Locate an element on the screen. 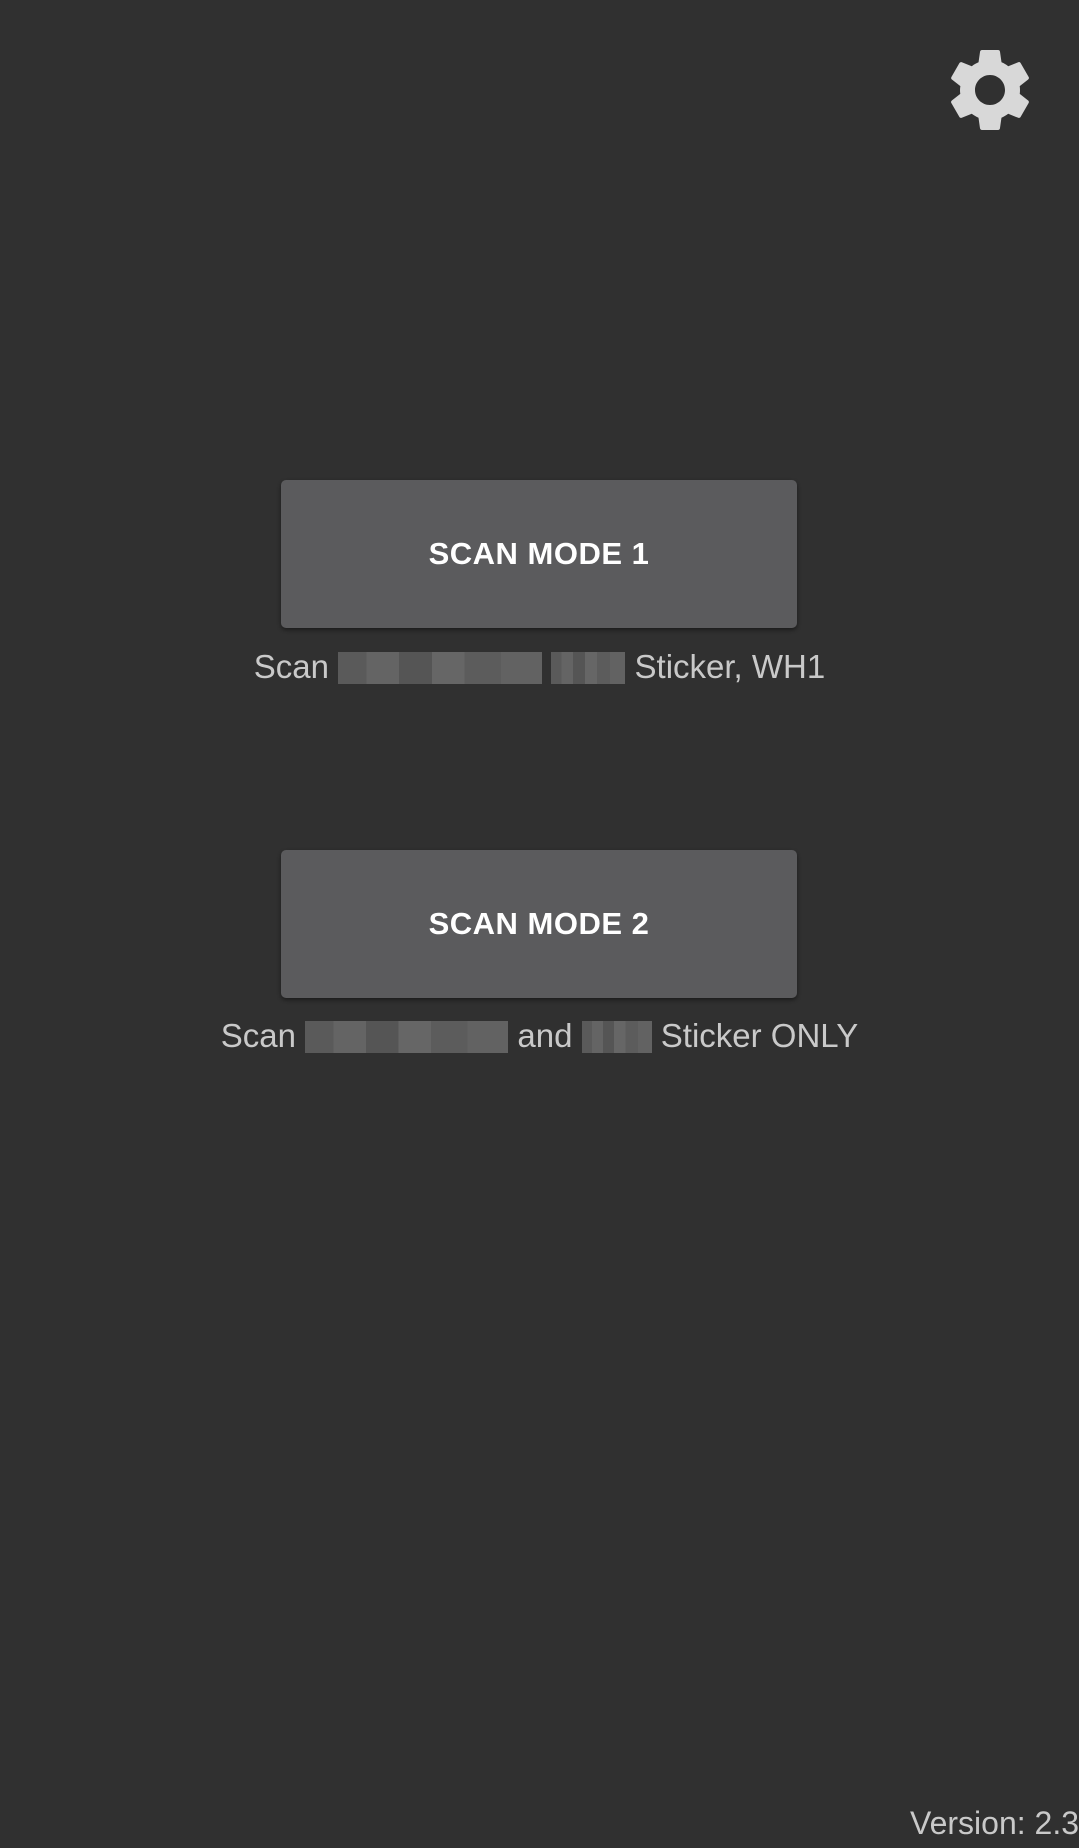 This screenshot has width=1079, height=1848. scan-mode-2-desc-prefix: Scan is located at coordinates (258, 1035).